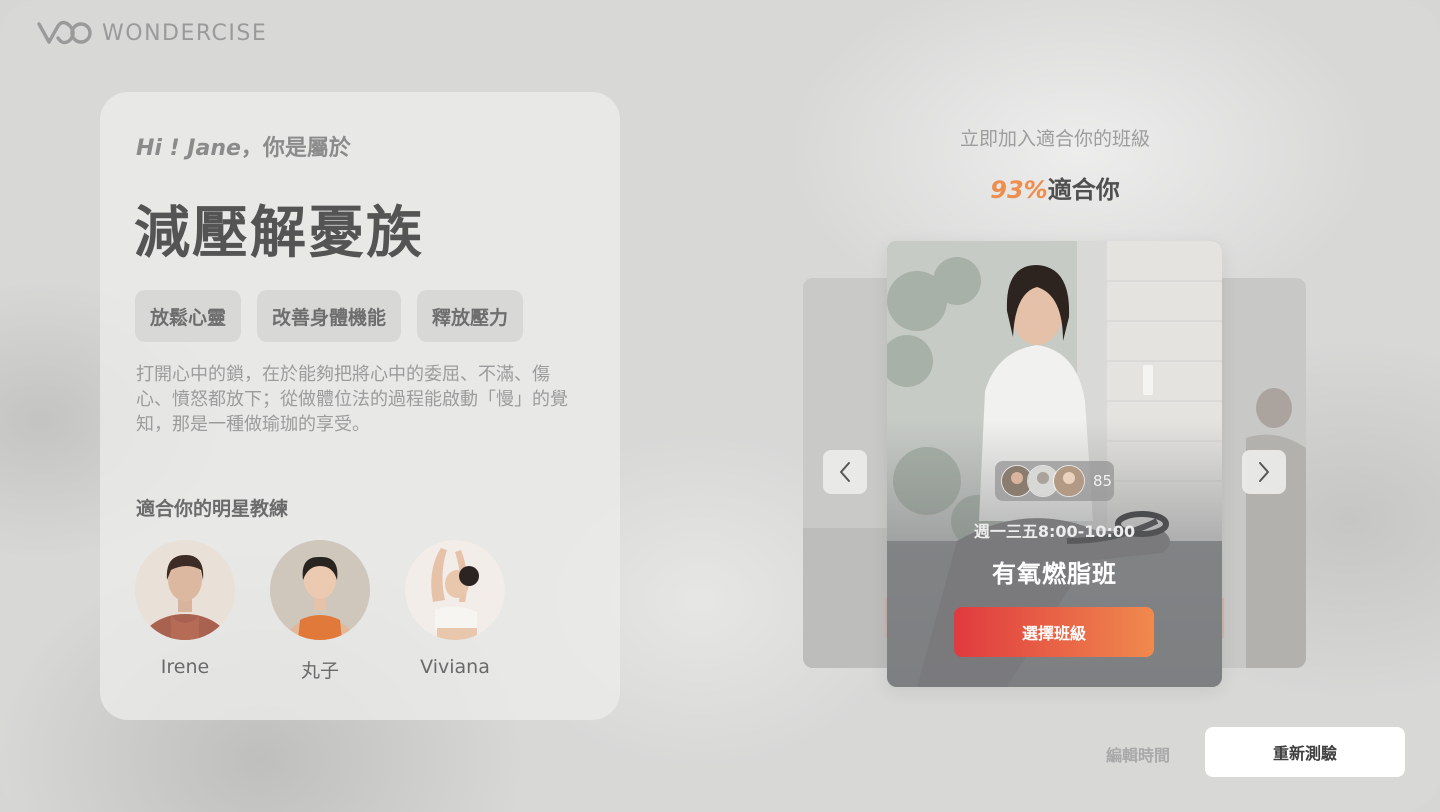  Describe the element at coordinates (1305, 752) in the screenshot. I see `retest-button: 重新測驗` at that location.